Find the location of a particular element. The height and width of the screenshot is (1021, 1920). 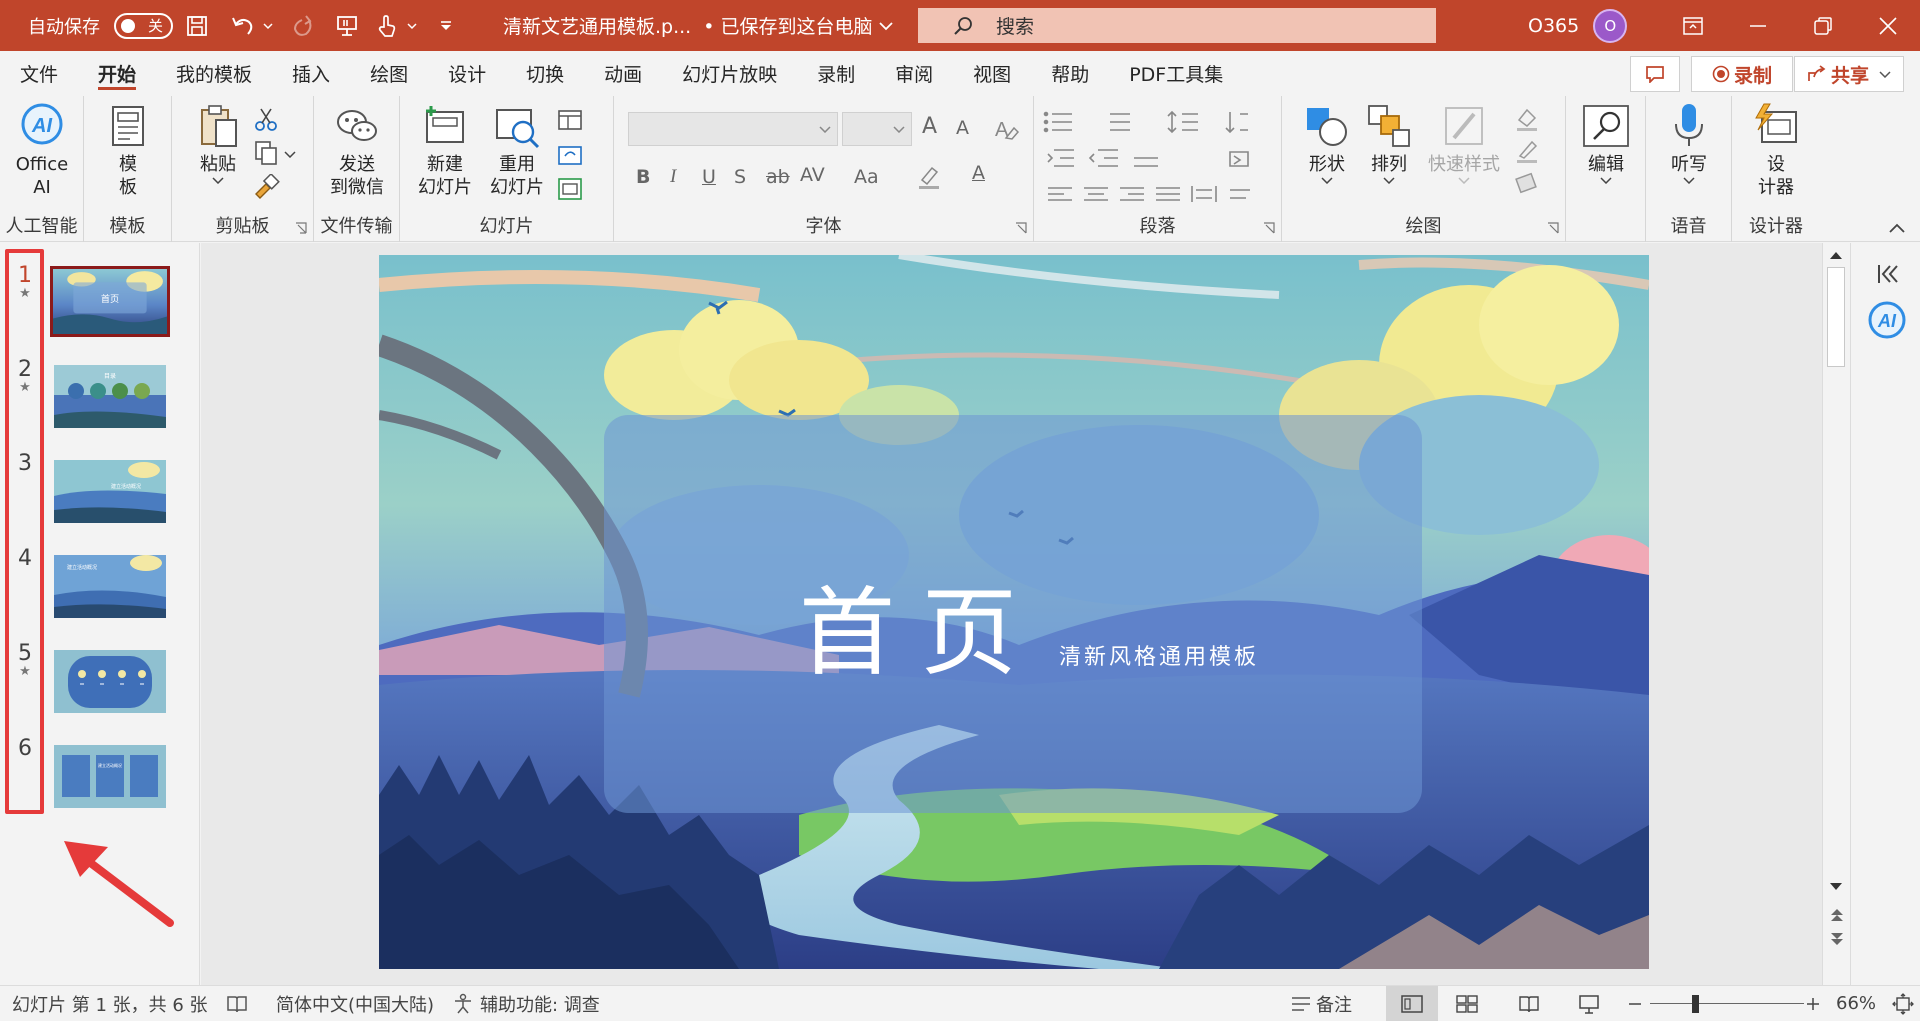

zoom-level: 66% is located at coordinates (1856, 1003).